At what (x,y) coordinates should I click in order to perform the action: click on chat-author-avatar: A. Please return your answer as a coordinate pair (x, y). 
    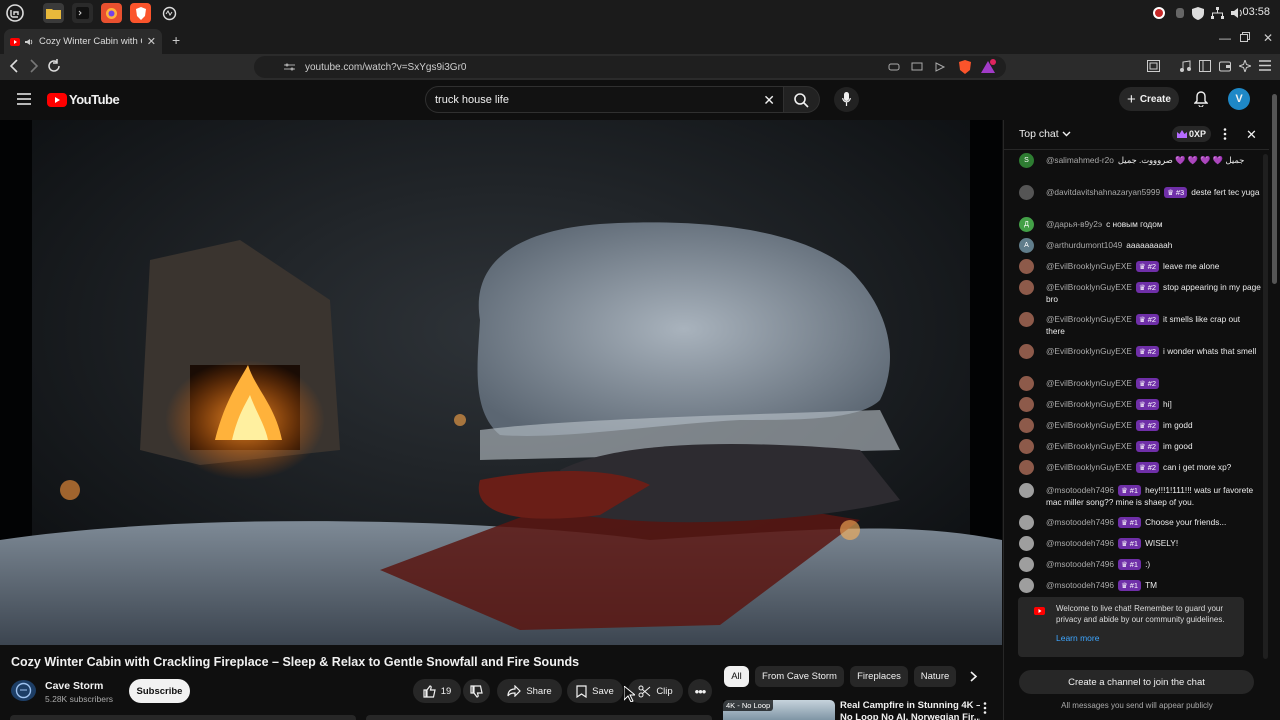
    Looking at the image, I should click on (1026, 245).